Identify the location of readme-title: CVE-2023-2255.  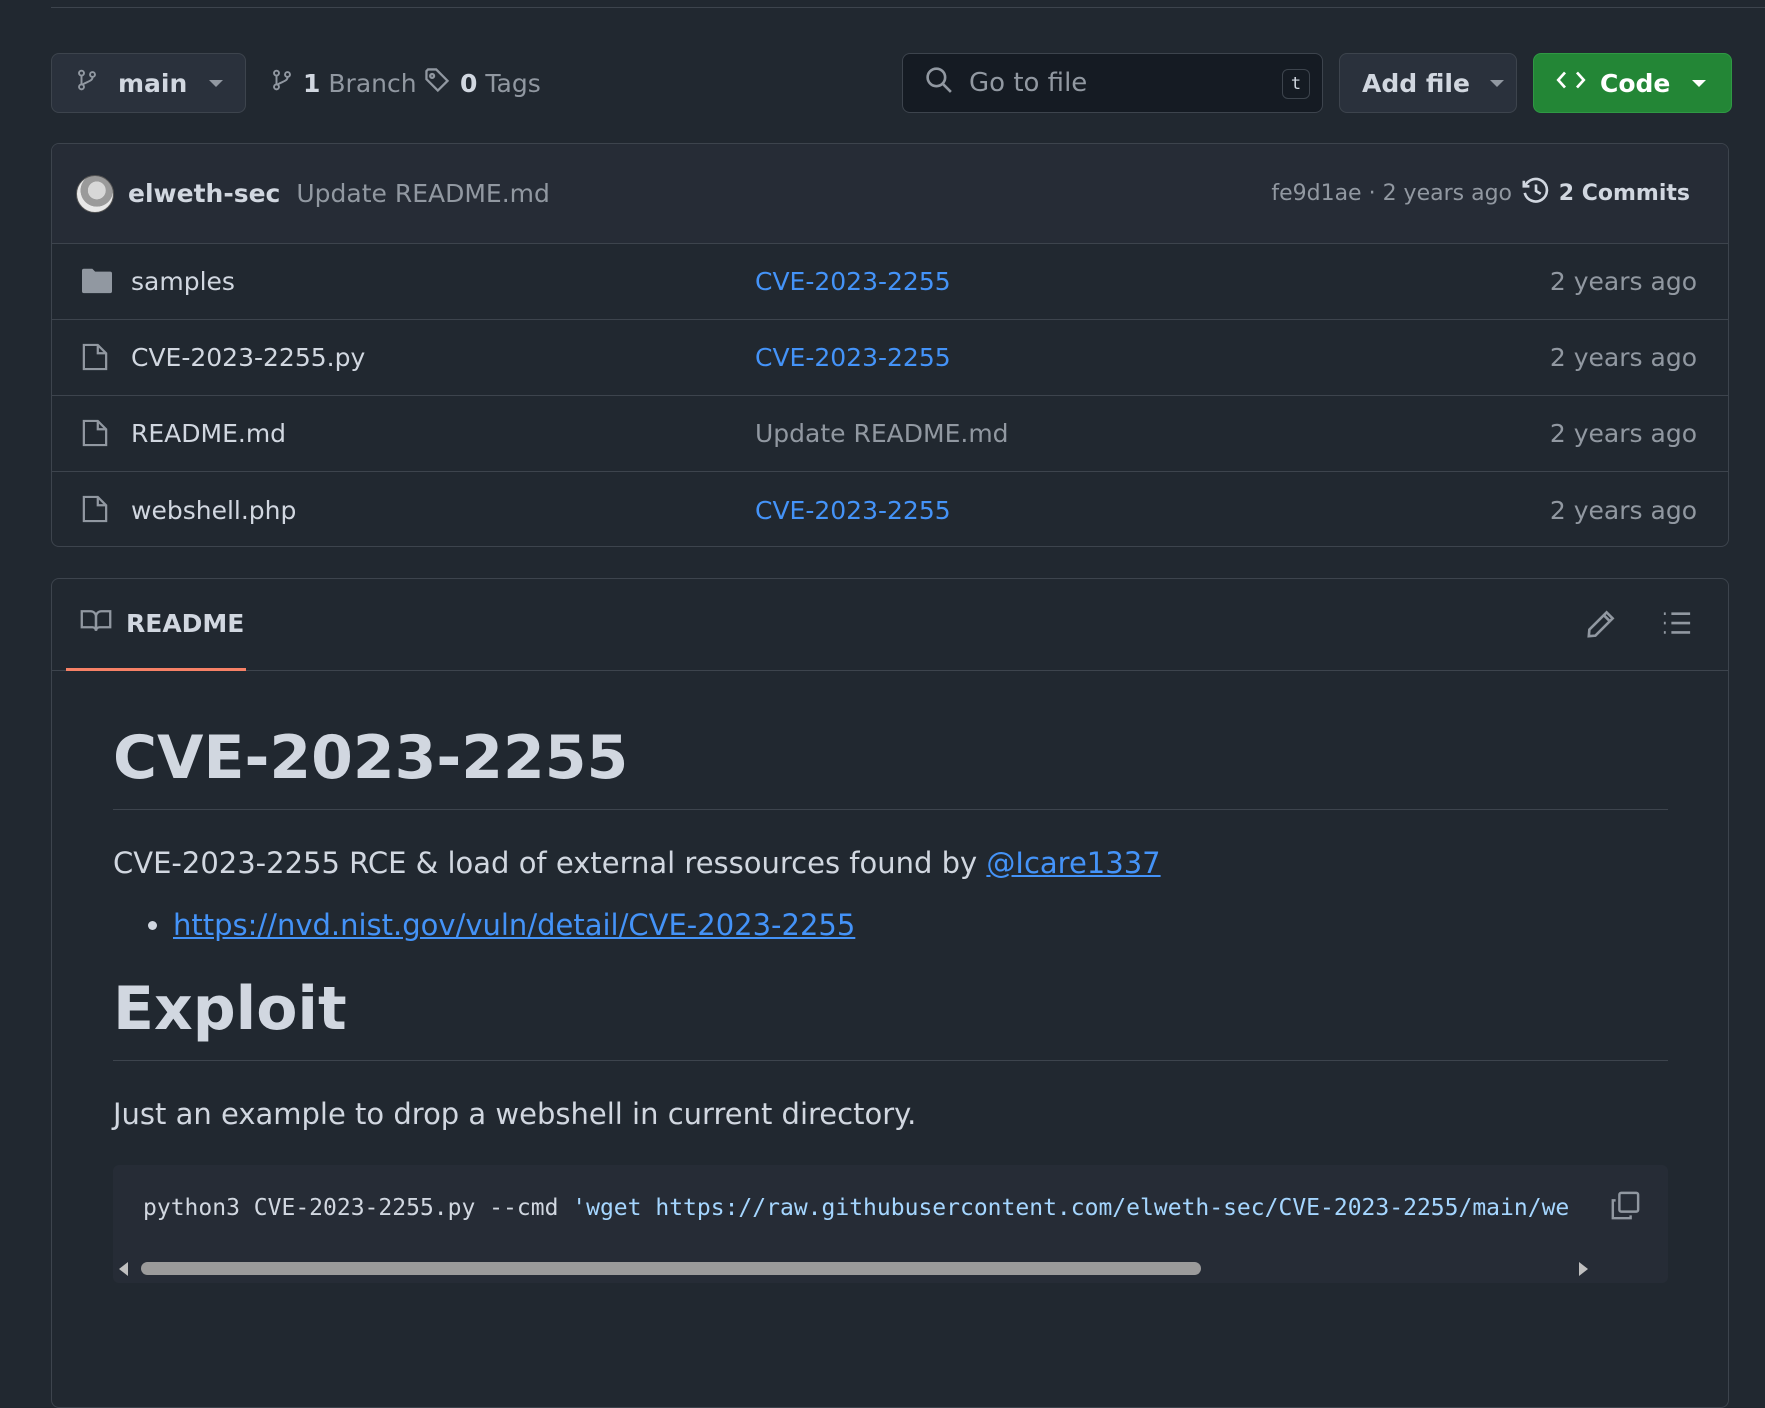
(890, 740).